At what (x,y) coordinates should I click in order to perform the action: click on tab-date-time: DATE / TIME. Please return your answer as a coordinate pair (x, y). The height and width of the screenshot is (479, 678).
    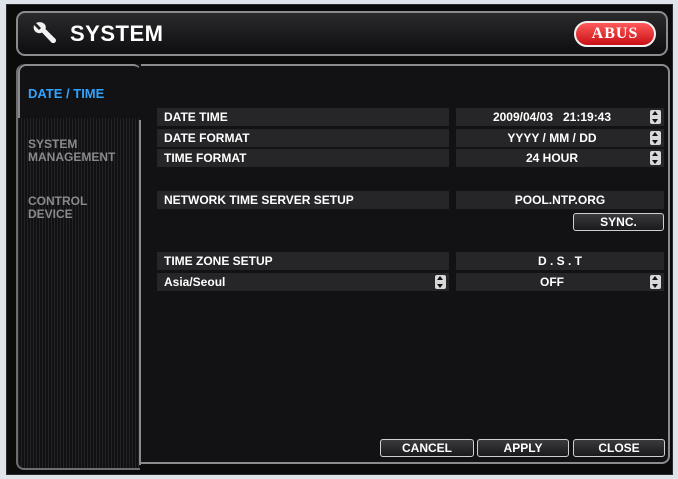
    Looking at the image, I should click on (79, 91).